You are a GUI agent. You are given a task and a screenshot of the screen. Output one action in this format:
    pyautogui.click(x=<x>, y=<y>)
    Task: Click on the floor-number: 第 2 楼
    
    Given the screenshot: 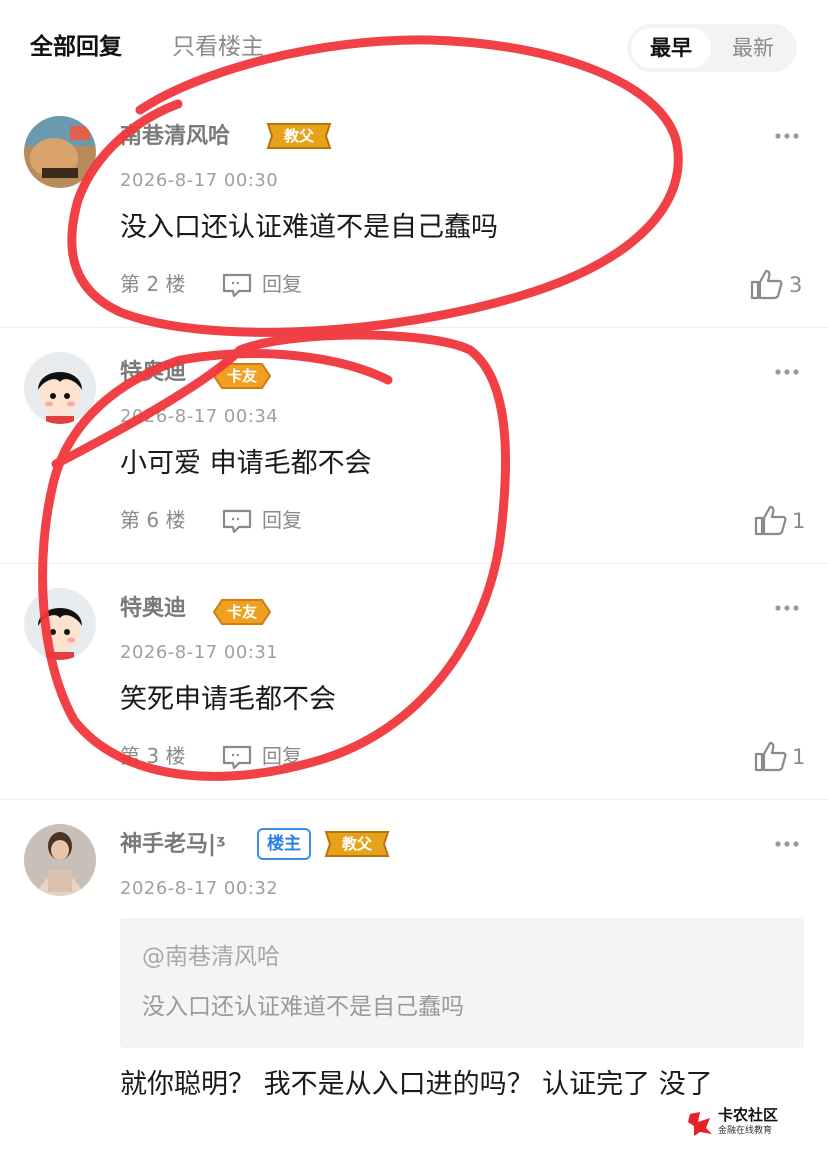 What is the action you would take?
    pyautogui.click(x=153, y=284)
    